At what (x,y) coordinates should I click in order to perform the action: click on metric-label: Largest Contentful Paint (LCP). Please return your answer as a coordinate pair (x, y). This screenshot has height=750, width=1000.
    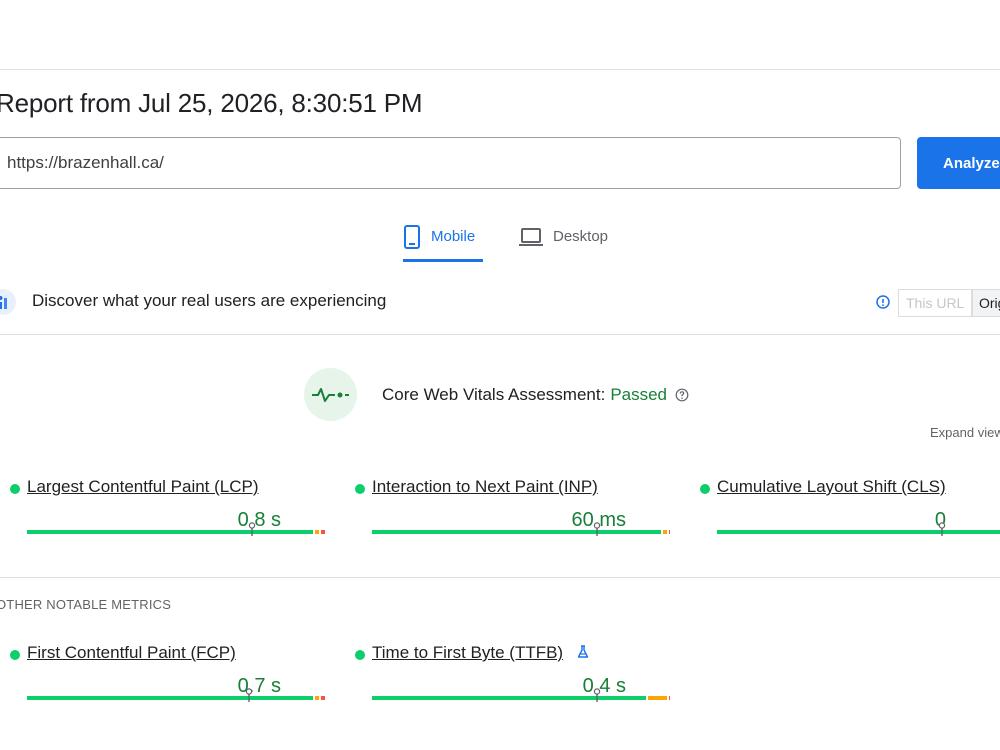
    Looking at the image, I should click on (143, 487).